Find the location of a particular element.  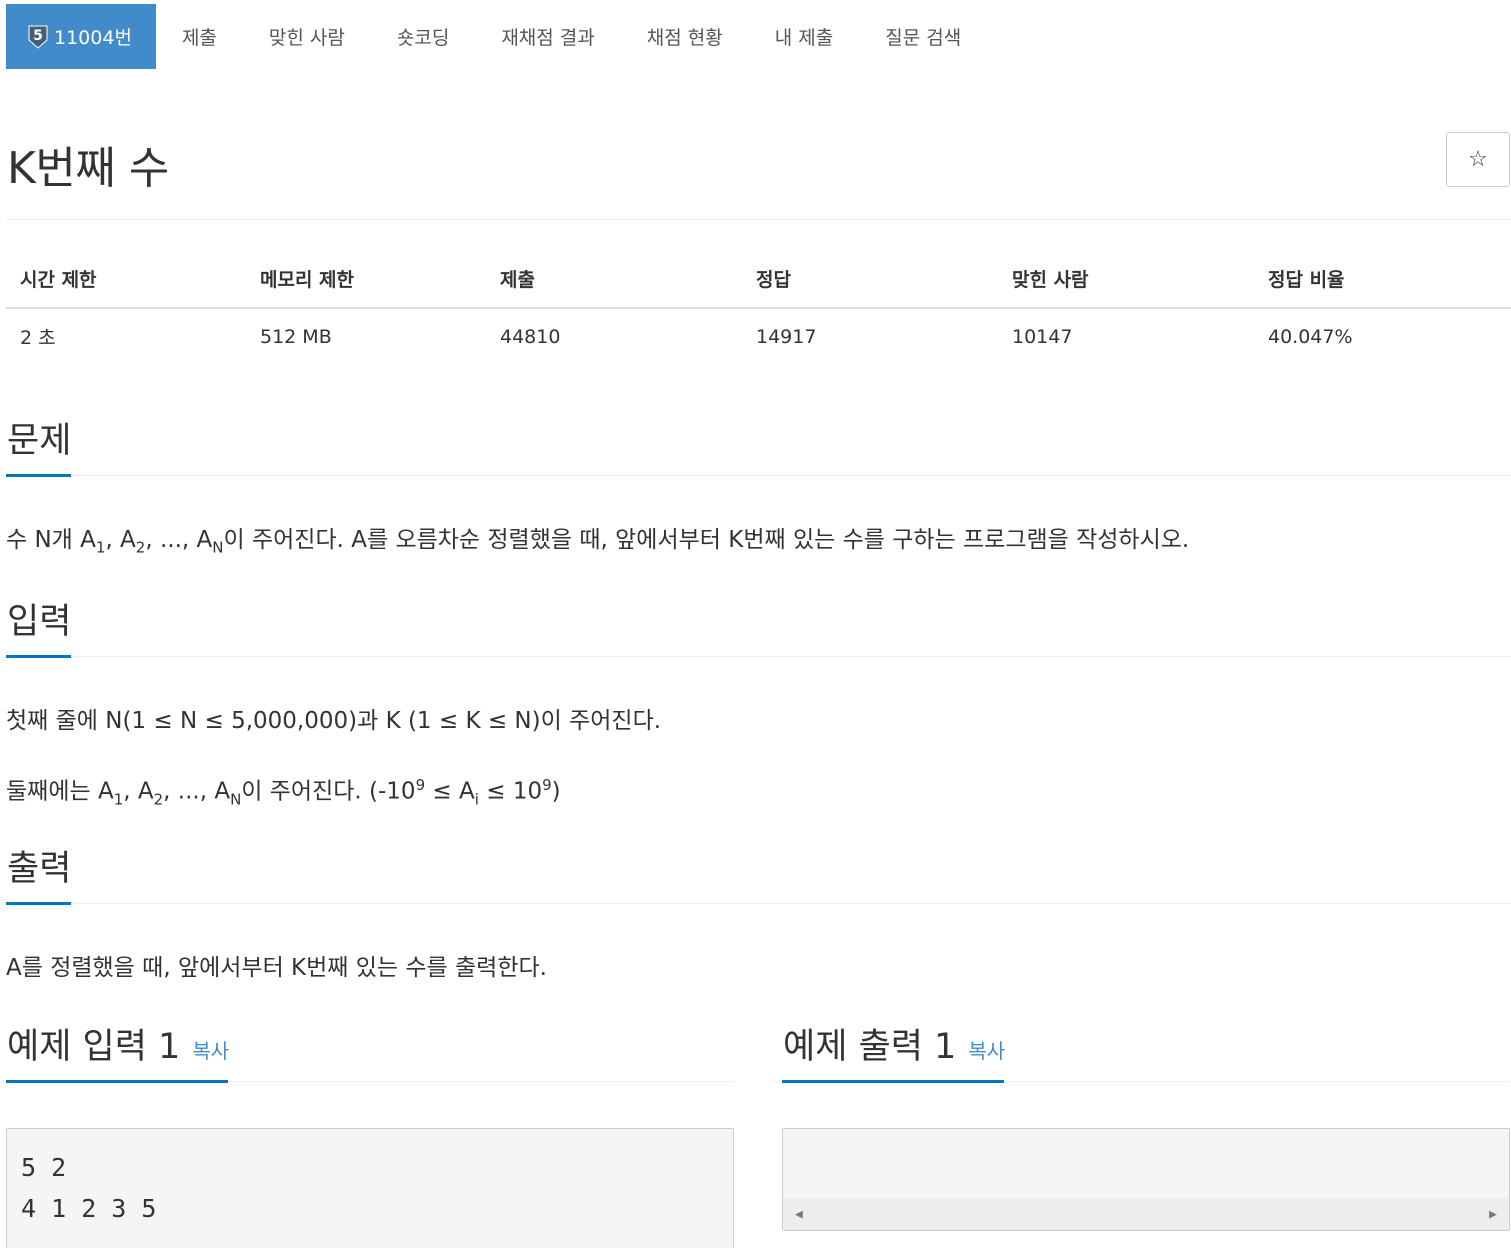

nav-tab-my-submissions: 내 제출 is located at coordinates (804, 36).